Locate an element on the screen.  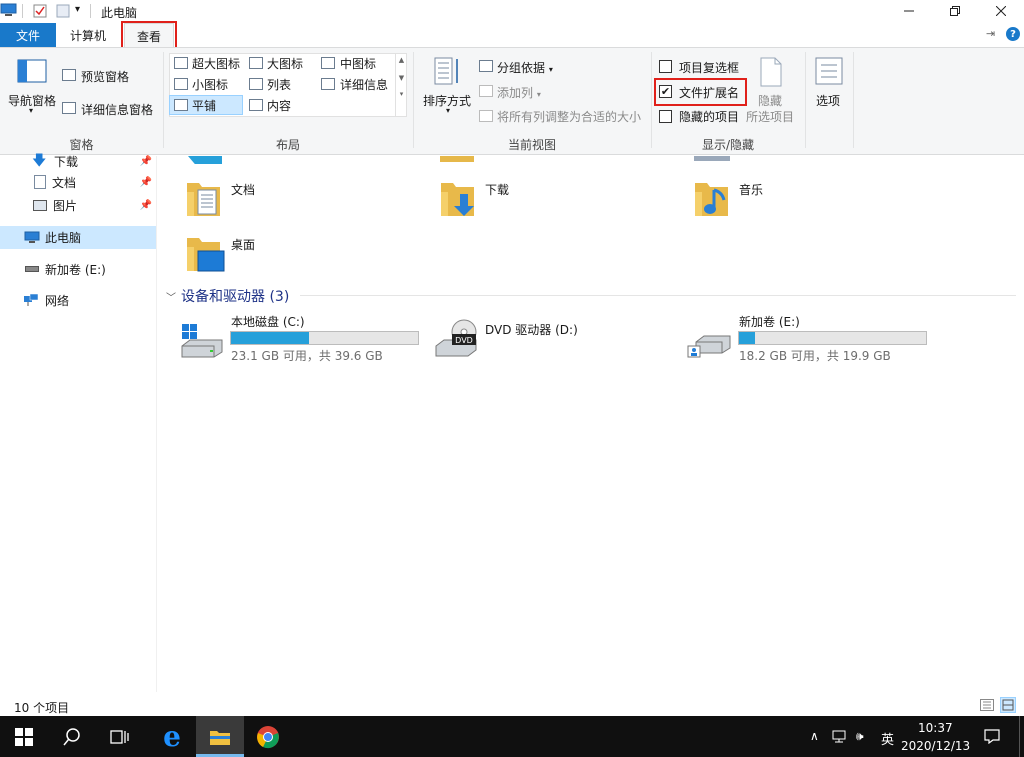
size-all-columns-button: 将所有列调整为合适的大小 is located at coordinates (569, 116).